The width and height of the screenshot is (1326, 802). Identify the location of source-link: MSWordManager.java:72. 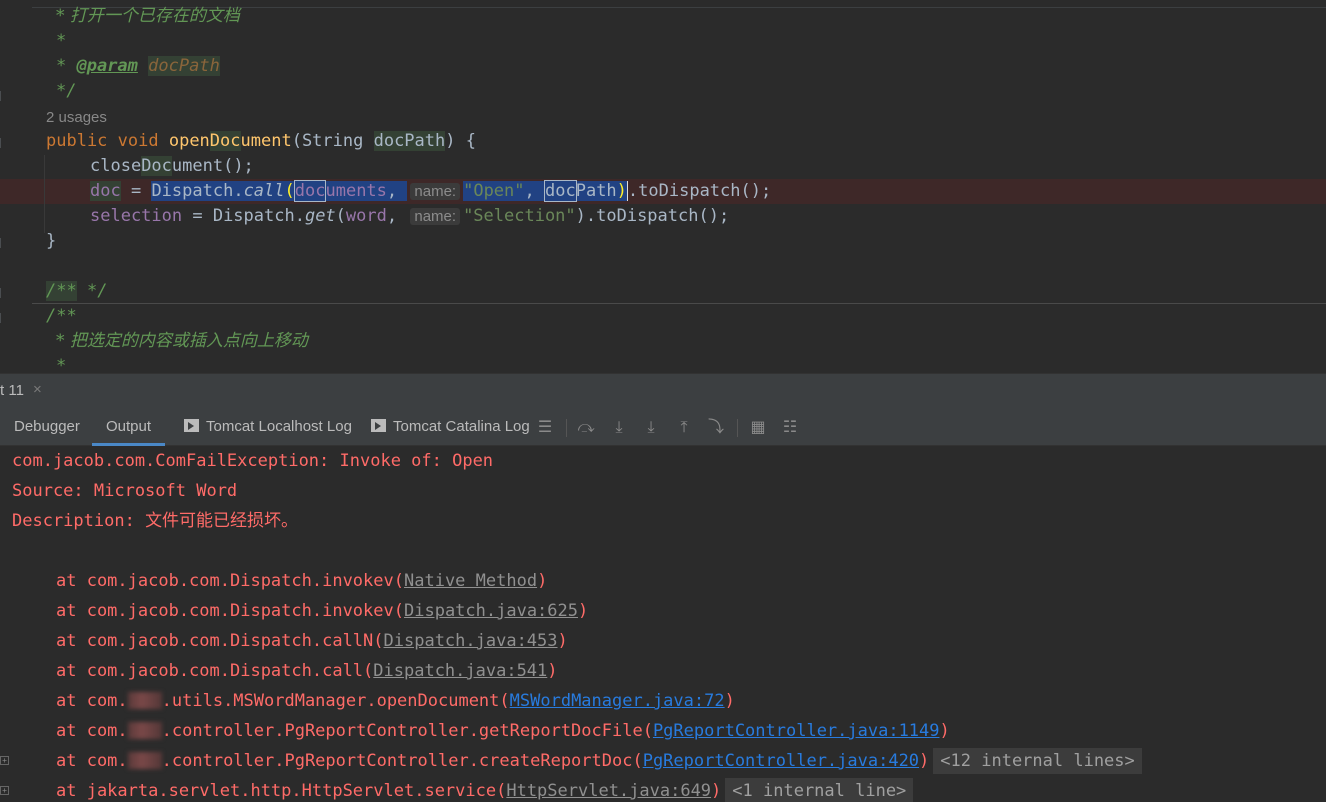
(617, 701).